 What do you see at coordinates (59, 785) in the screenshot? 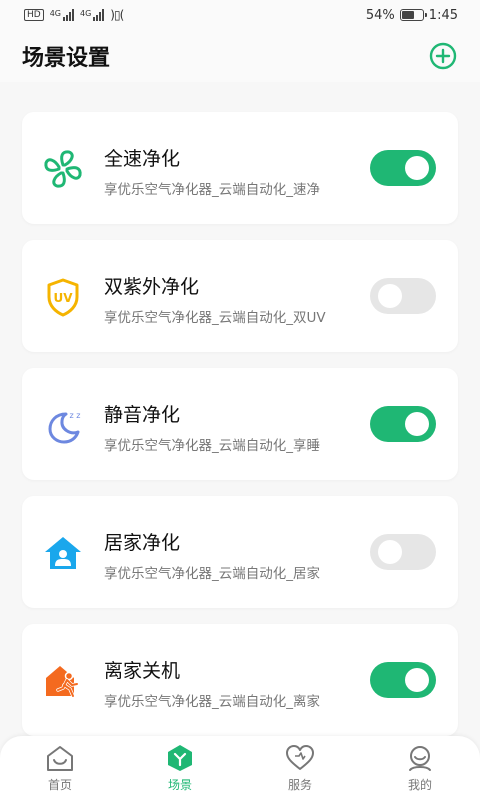
I see `tab-label: 首页` at bounding box center [59, 785].